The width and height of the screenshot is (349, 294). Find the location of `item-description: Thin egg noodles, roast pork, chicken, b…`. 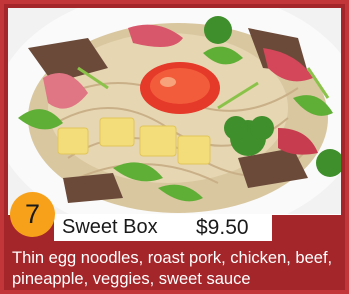

item-description: Thin egg noodles, roast pork, chicken, b… is located at coordinates (172, 268).